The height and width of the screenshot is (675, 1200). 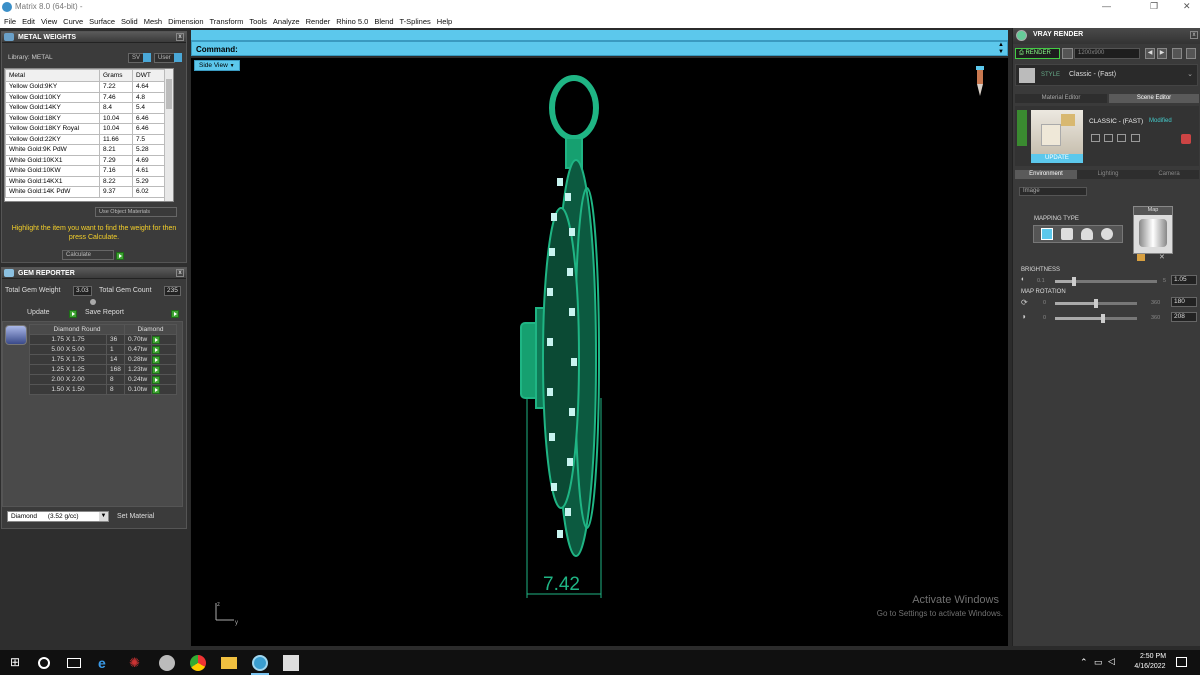 What do you see at coordinates (1162, 257) in the screenshot?
I see `map-clear-icon: ✕` at bounding box center [1162, 257].